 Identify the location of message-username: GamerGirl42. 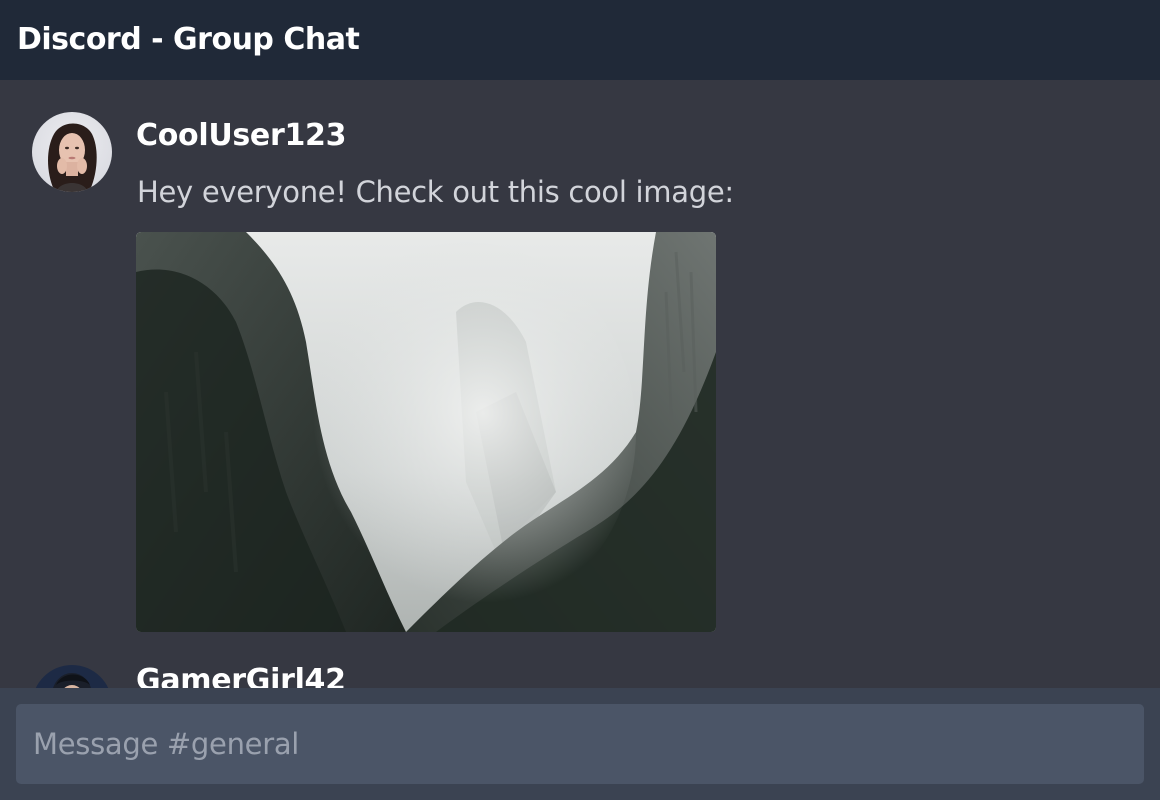
(241, 675).